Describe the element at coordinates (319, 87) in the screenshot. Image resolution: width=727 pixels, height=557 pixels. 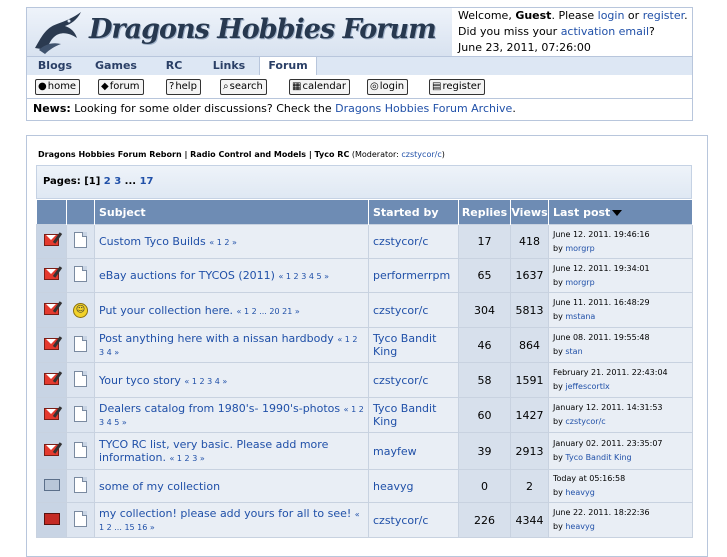
I see `calendar-button: ▦calendar` at that location.